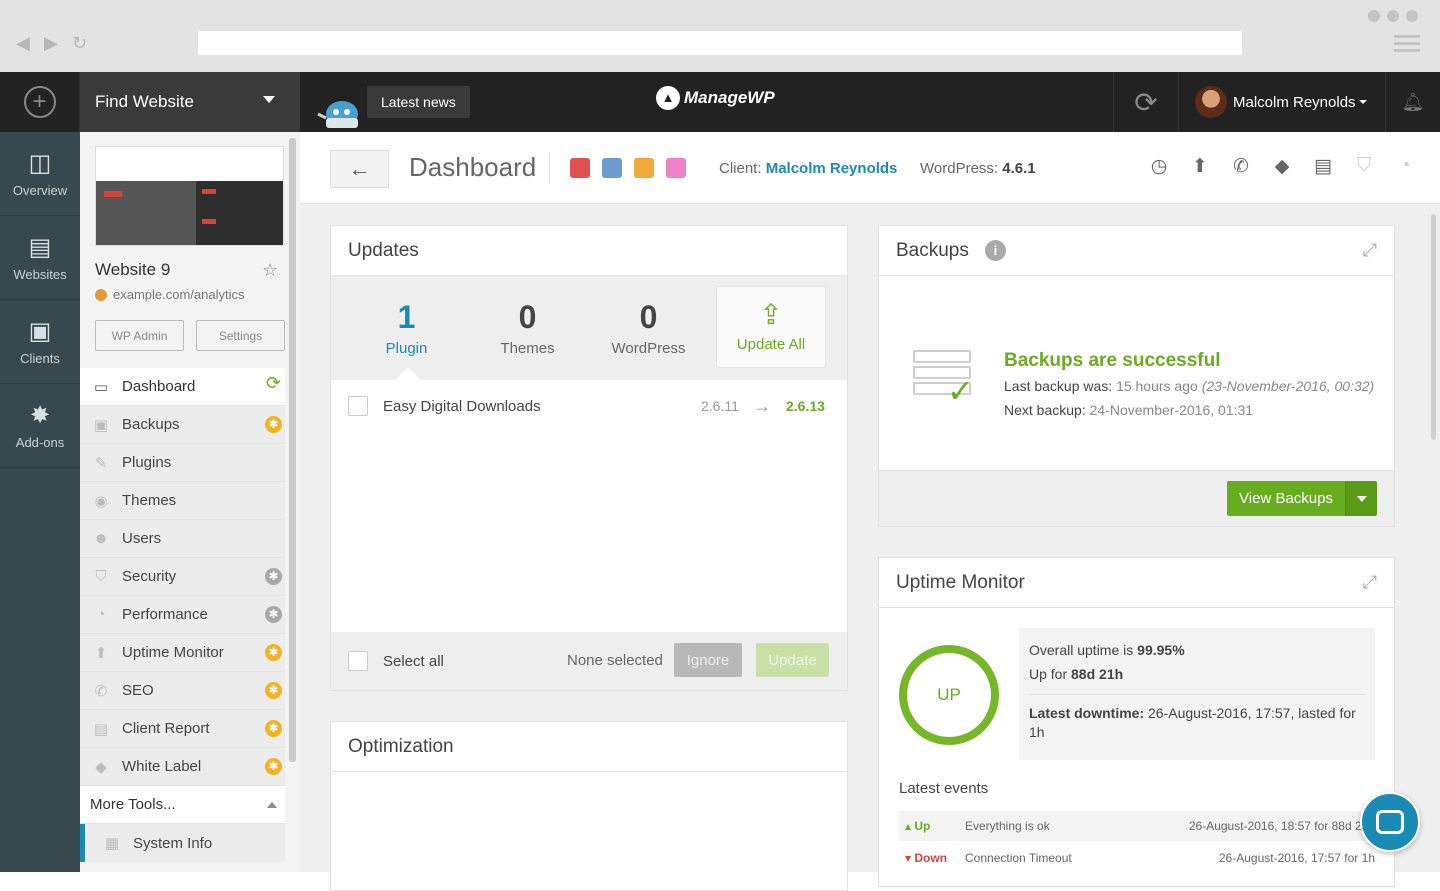 This screenshot has height=891, width=1440. I want to click on notifications-button: 🔔︎, so click(1412, 102).